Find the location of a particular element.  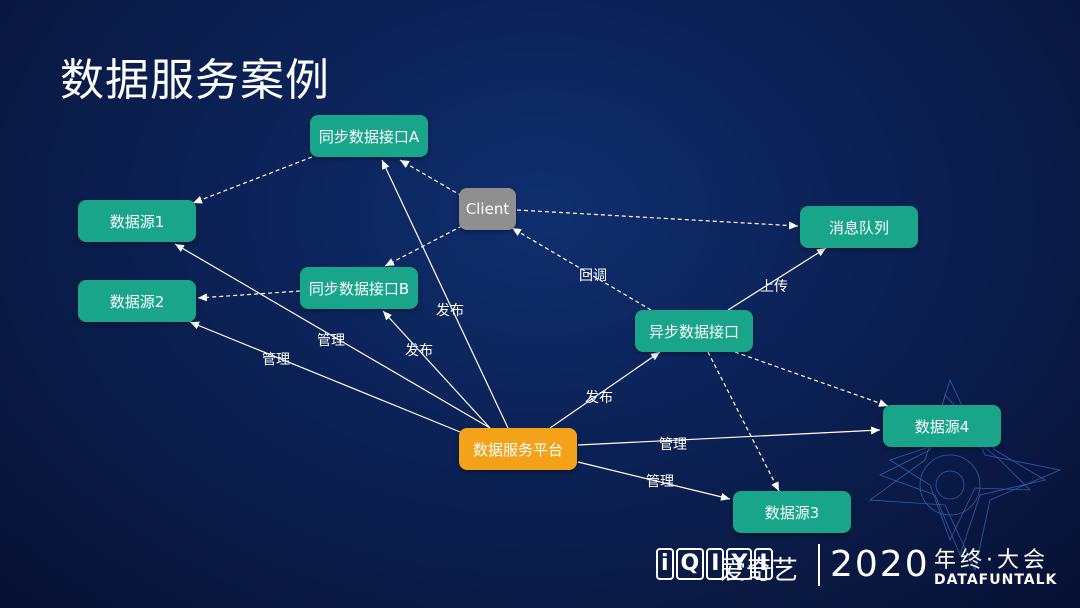

edge-sync-b-ds2 is located at coordinates (249, 296).